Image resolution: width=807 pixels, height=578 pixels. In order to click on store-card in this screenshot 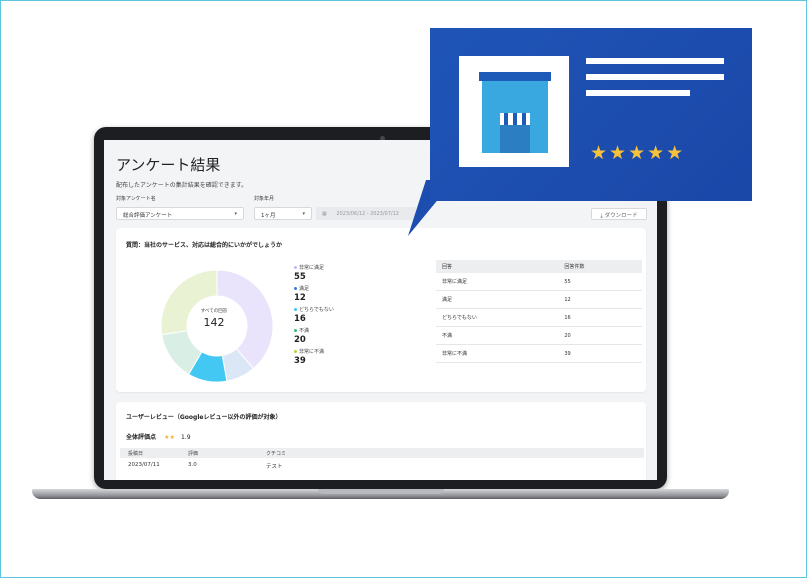, I will do `click(514, 111)`.